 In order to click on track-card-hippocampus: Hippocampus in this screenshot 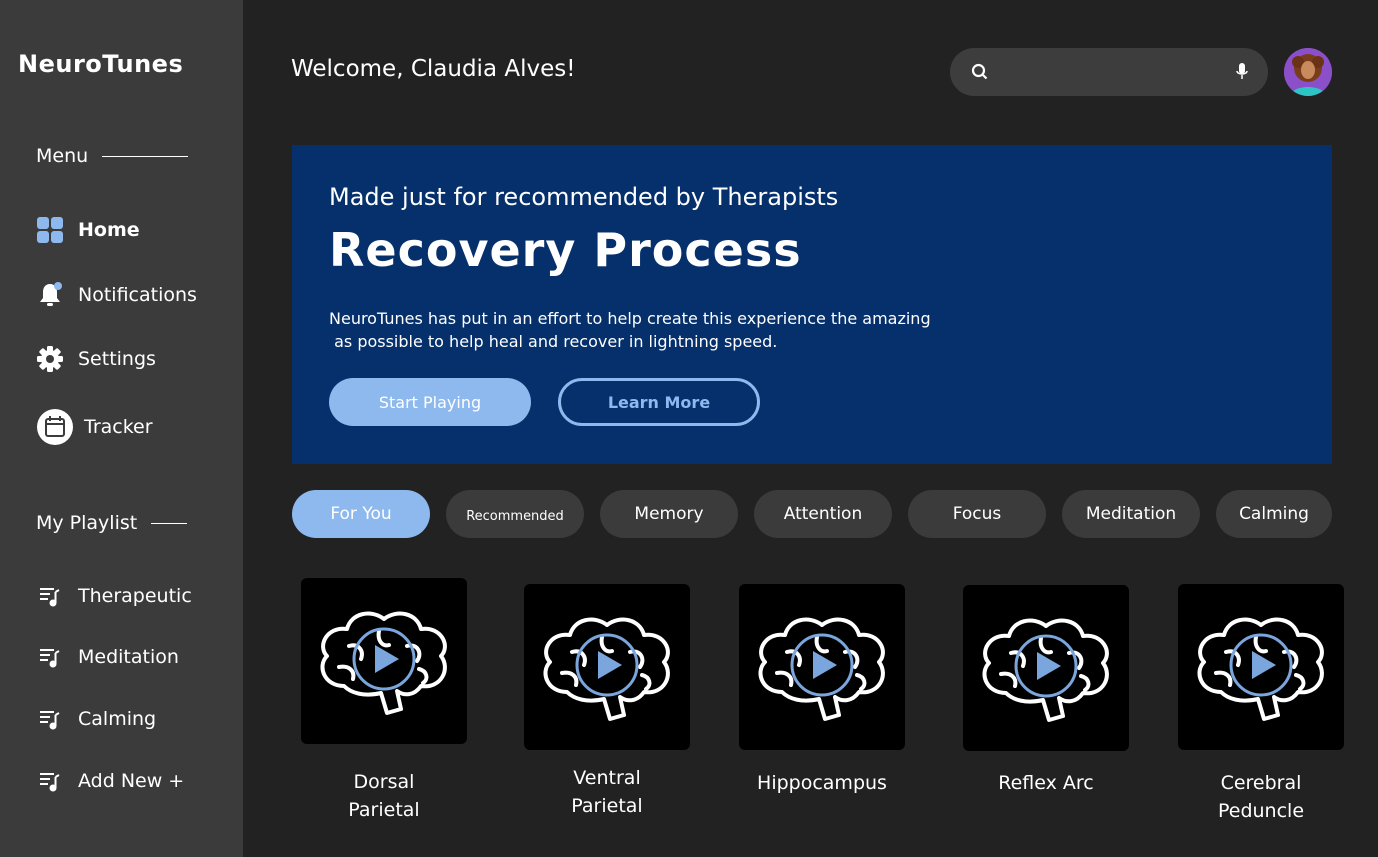, I will do `click(822, 689)`.